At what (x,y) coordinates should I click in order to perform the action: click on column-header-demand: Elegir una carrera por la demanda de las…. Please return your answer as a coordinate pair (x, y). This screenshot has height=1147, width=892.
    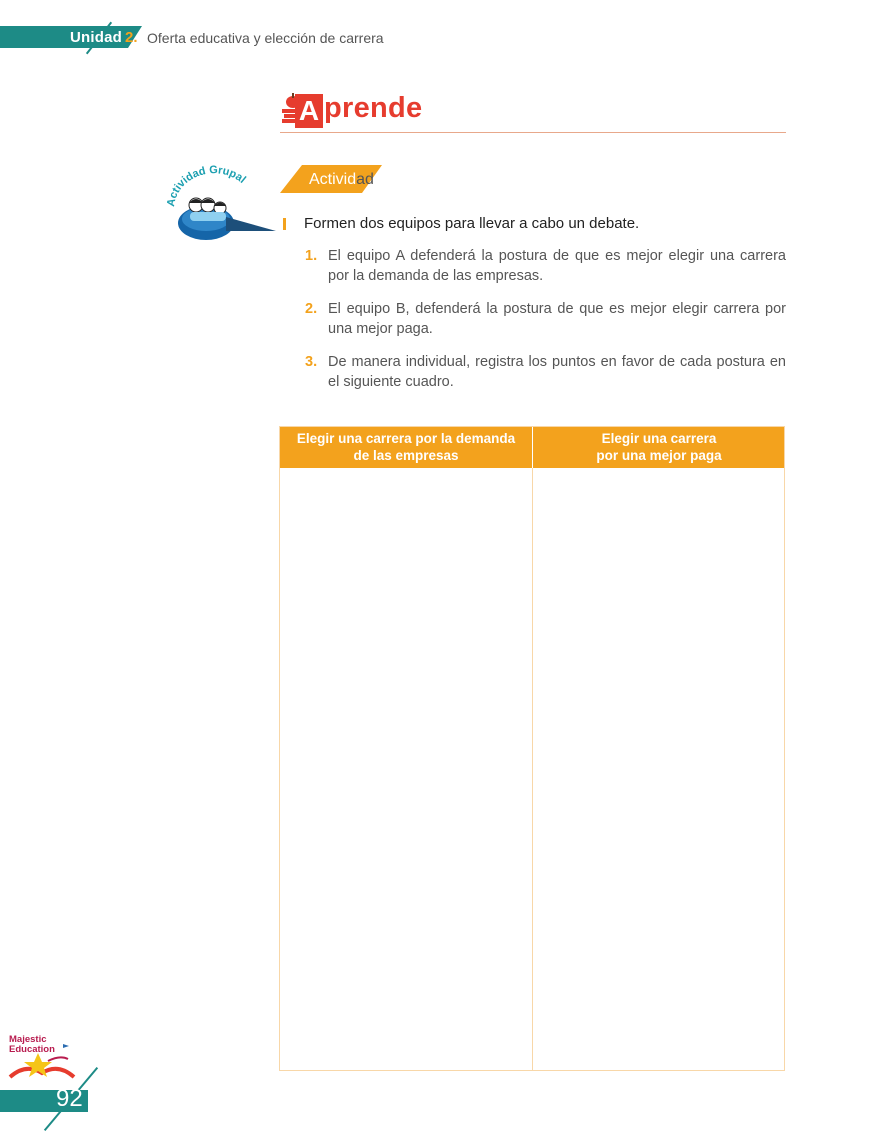
    Looking at the image, I should click on (406, 447).